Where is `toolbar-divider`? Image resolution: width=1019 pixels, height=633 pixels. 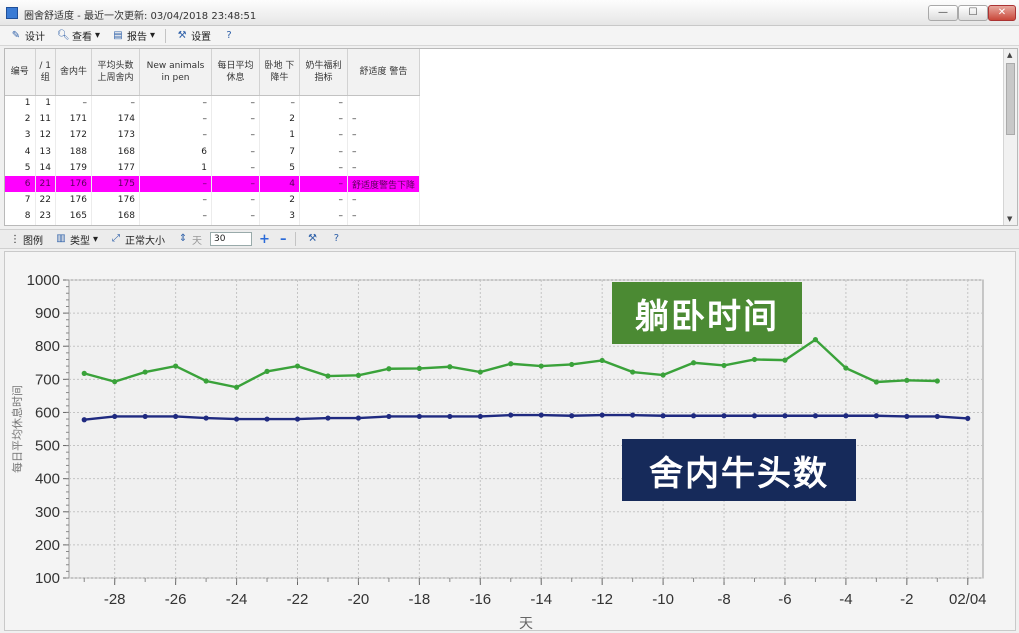
toolbar-divider is located at coordinates (166, 35).